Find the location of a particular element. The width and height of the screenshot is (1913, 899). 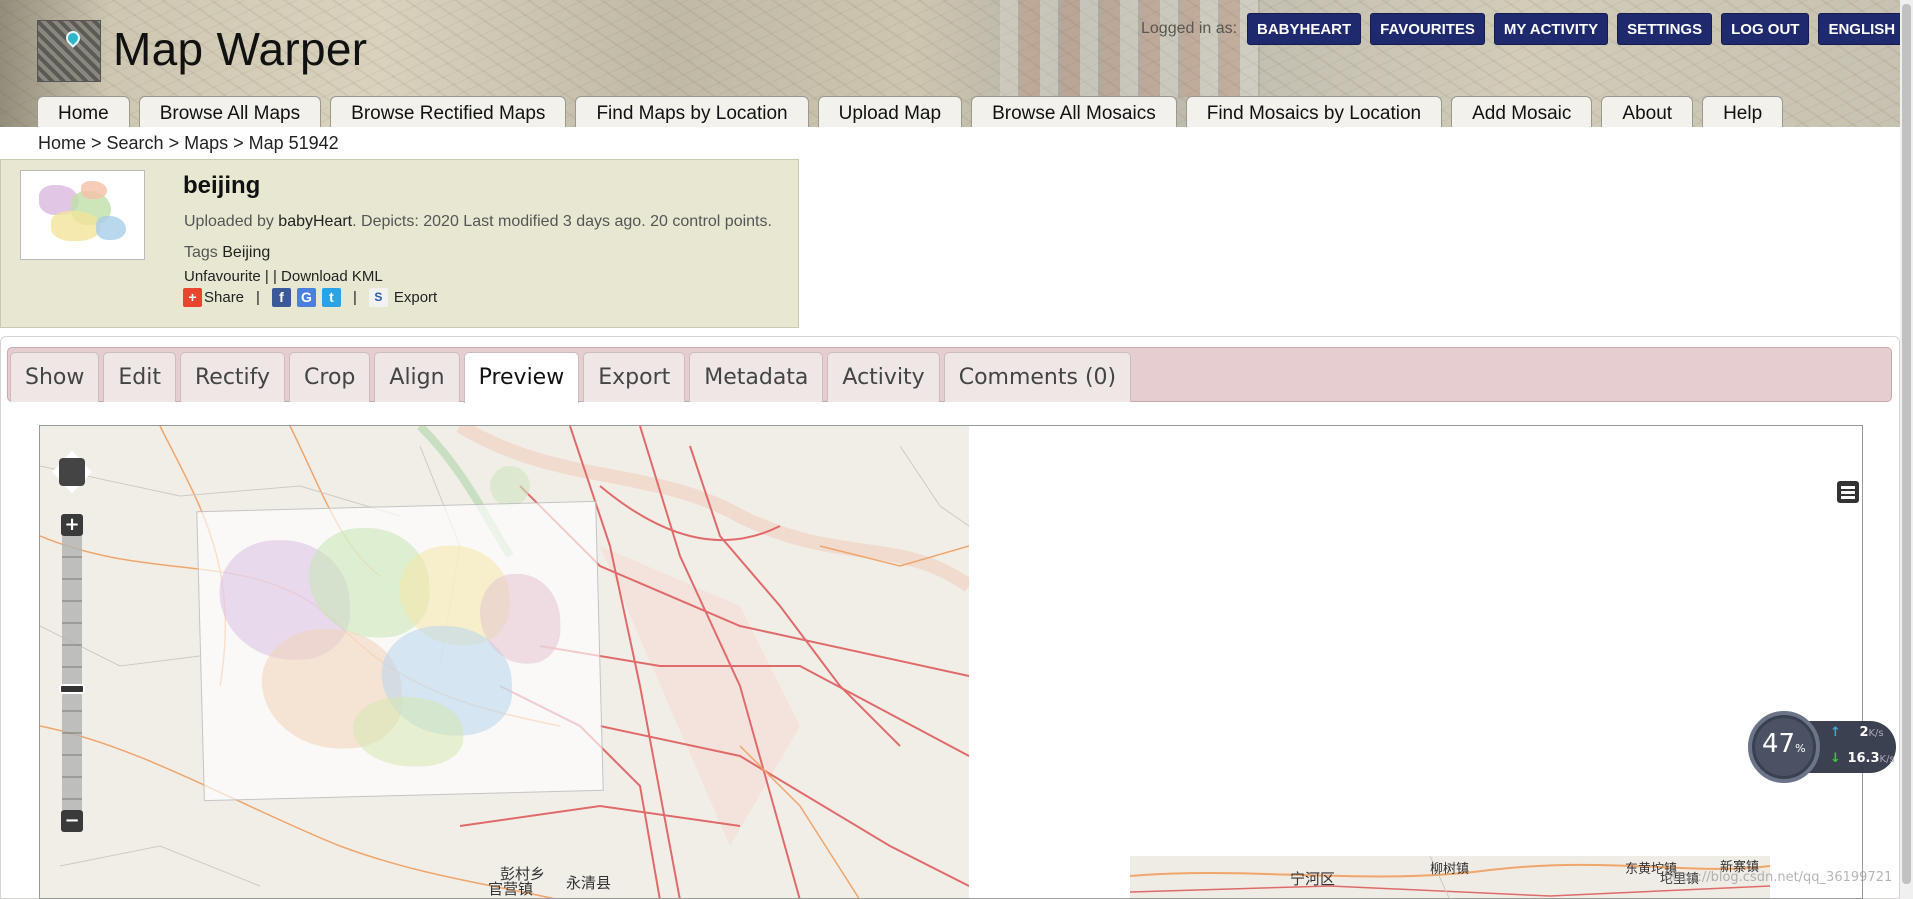

nav-browse-all-mosaics: Browse All Mosaics is located at coordinates (1074, 111).